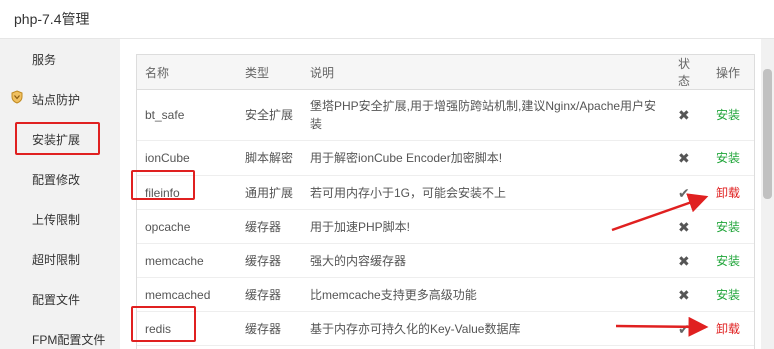 The height and width of the screenshot is (349, 774). What do you see at coordinates (163, 324) in the screenshot?
I see `highlight-box-redis` at bounding box center [163, 324].